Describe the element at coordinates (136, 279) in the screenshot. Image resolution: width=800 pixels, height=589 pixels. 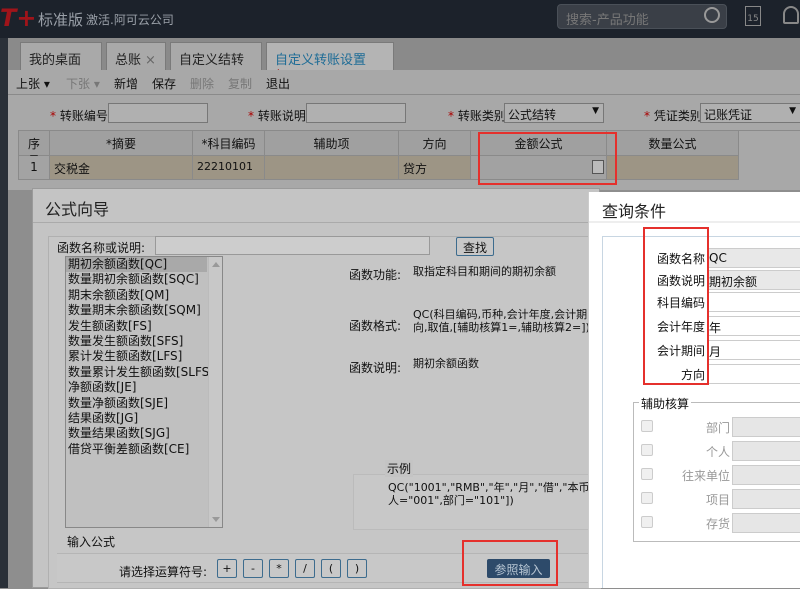
I see `function-list-item: 数量期初余额函数[SQC]` at that location.